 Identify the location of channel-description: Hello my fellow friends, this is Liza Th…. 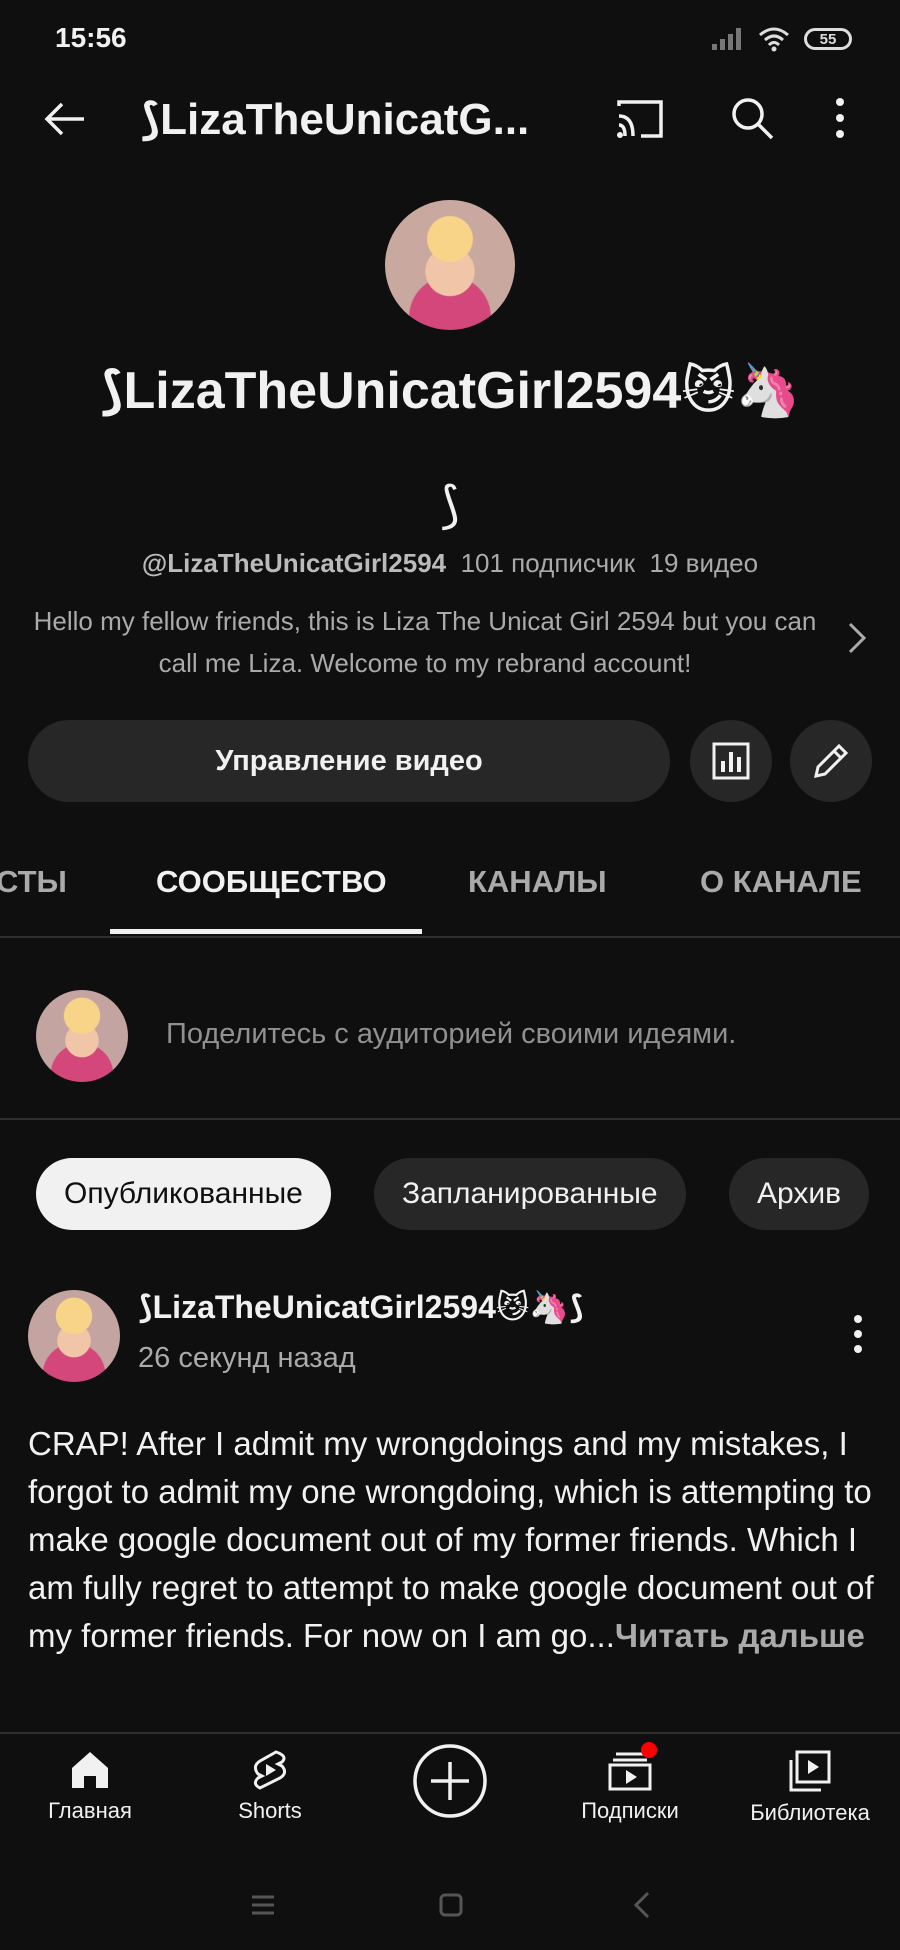
(425, 642).